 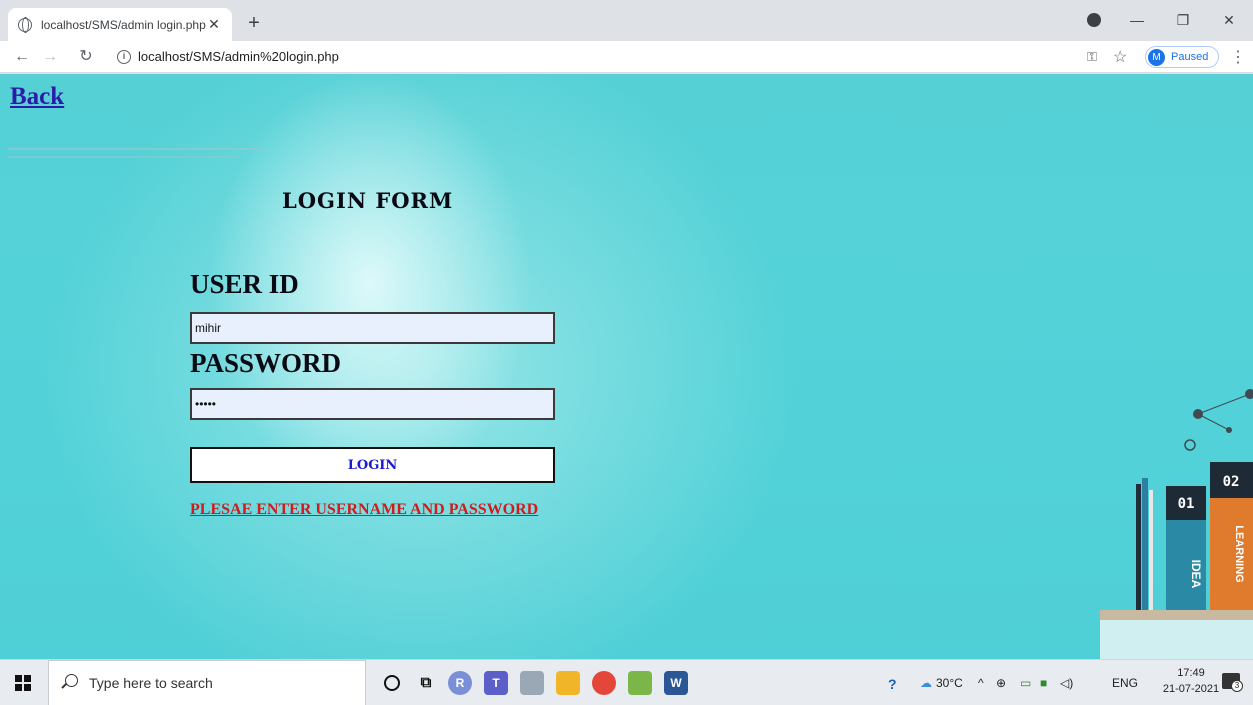 What do you see at coordinates (676, 683) in the screenshot?
I see `word-icon: W` at bounding box center [676, 683].